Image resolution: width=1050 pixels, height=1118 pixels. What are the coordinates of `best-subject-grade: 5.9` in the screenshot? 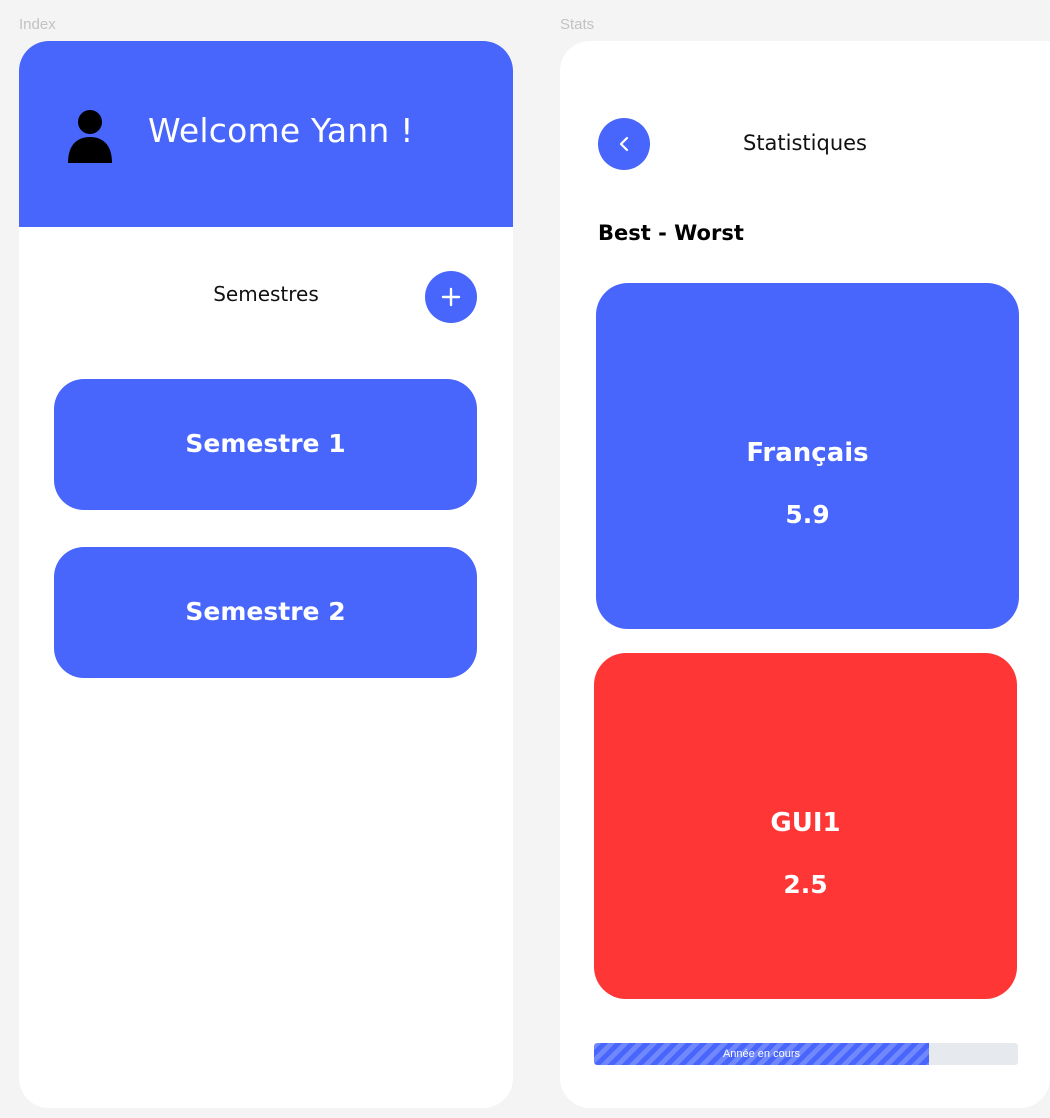 It's located at (807, 514).